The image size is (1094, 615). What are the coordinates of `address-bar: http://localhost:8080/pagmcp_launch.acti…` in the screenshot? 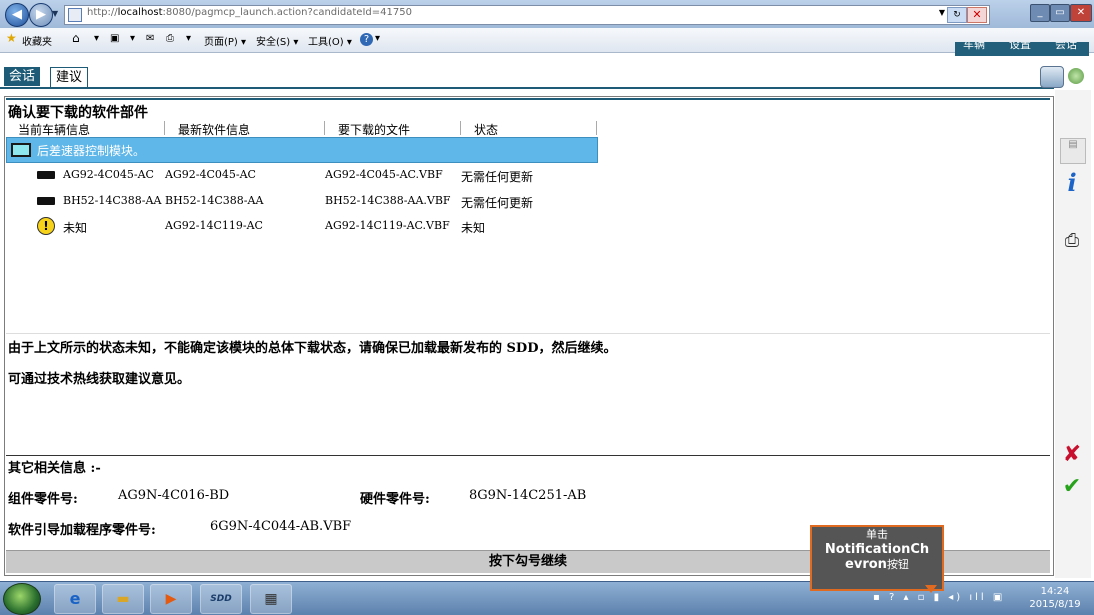 It's located at (527, 15).